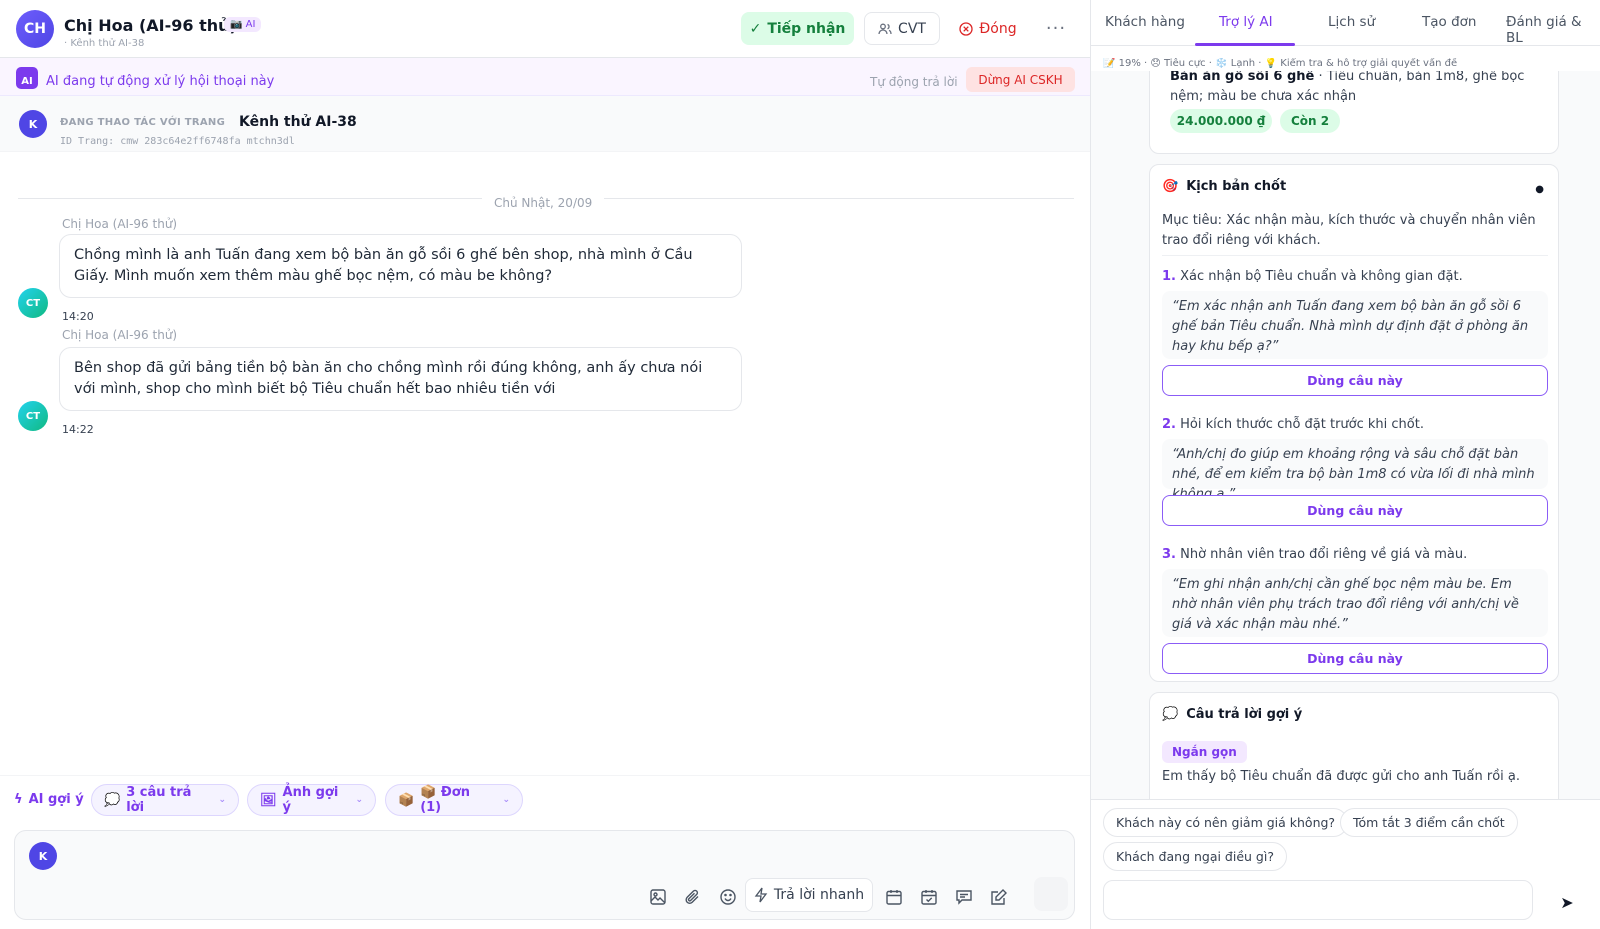 The image size is (1600, 929). What do you see at coordinates (1169, 424) in the screenshot?
I see `step-number: 2.` at bounding box center [1169, 424].